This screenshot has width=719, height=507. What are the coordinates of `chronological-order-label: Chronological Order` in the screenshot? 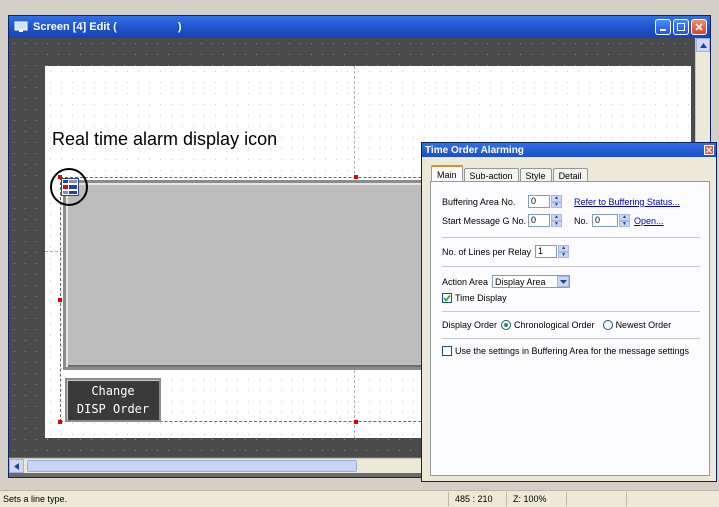 It's located at (554, 325).